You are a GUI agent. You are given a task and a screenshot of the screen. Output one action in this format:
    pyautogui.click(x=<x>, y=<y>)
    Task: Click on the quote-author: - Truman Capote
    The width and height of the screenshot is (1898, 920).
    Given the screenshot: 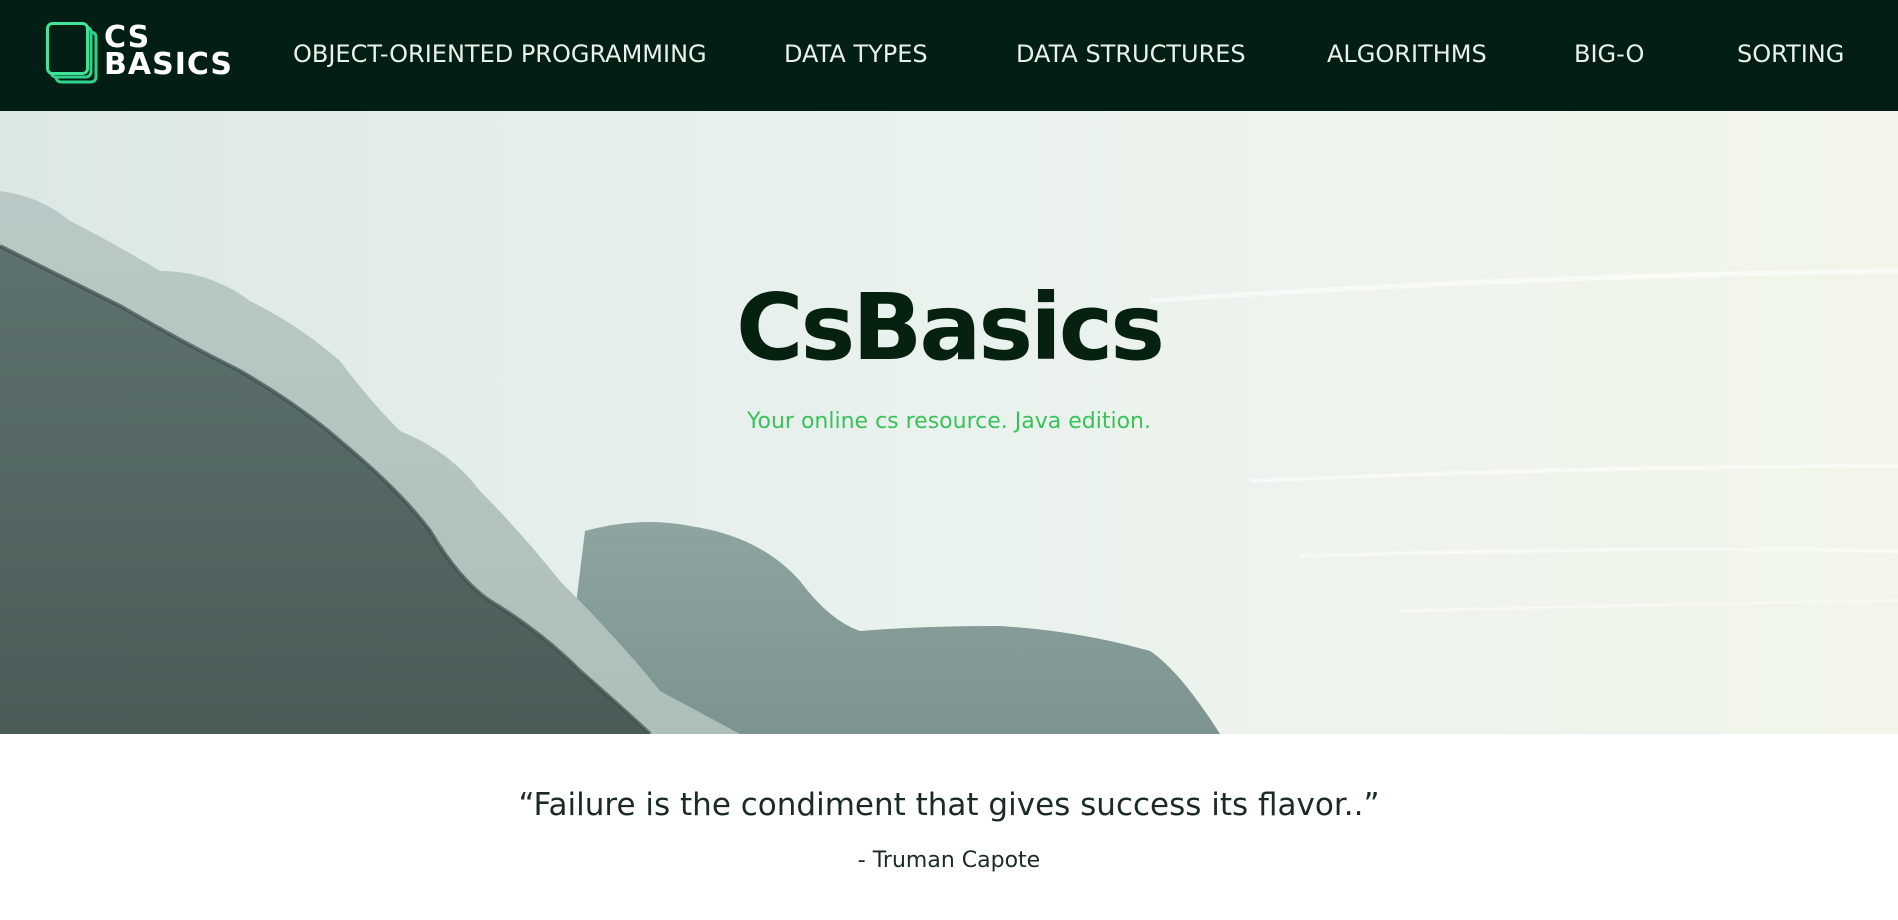 What is the action you would take?
    pyautogui.click(x=949, y=860)
    